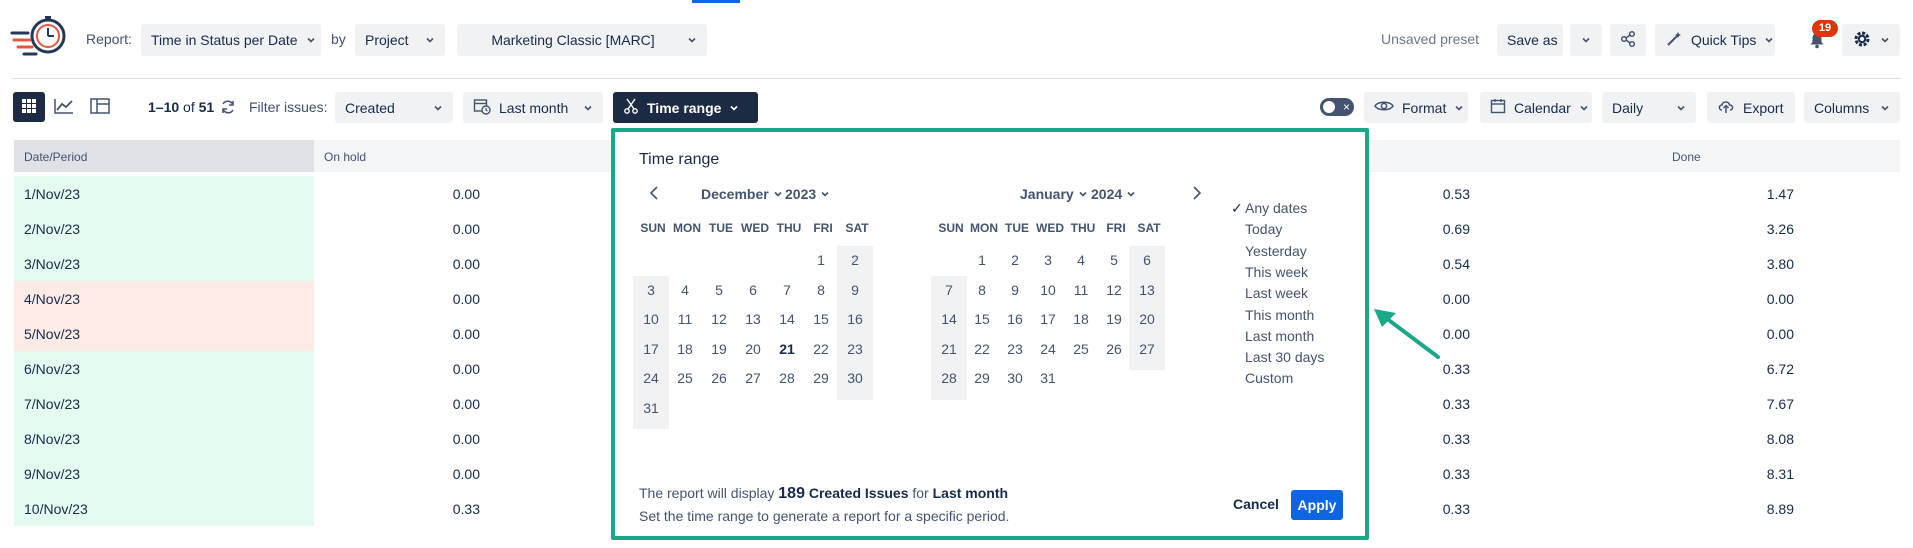  Describe the element at coordinates (1276, 251) in the screenshot. I see `quick-range-option: Yesterday` at that location.